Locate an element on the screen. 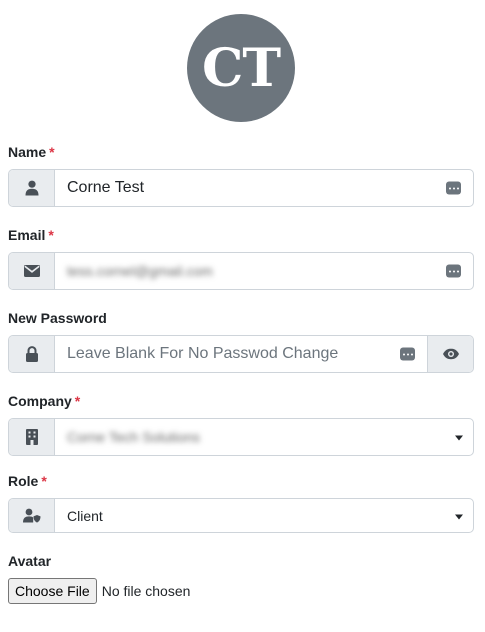  user-icon is located at coordinates (32, 188).